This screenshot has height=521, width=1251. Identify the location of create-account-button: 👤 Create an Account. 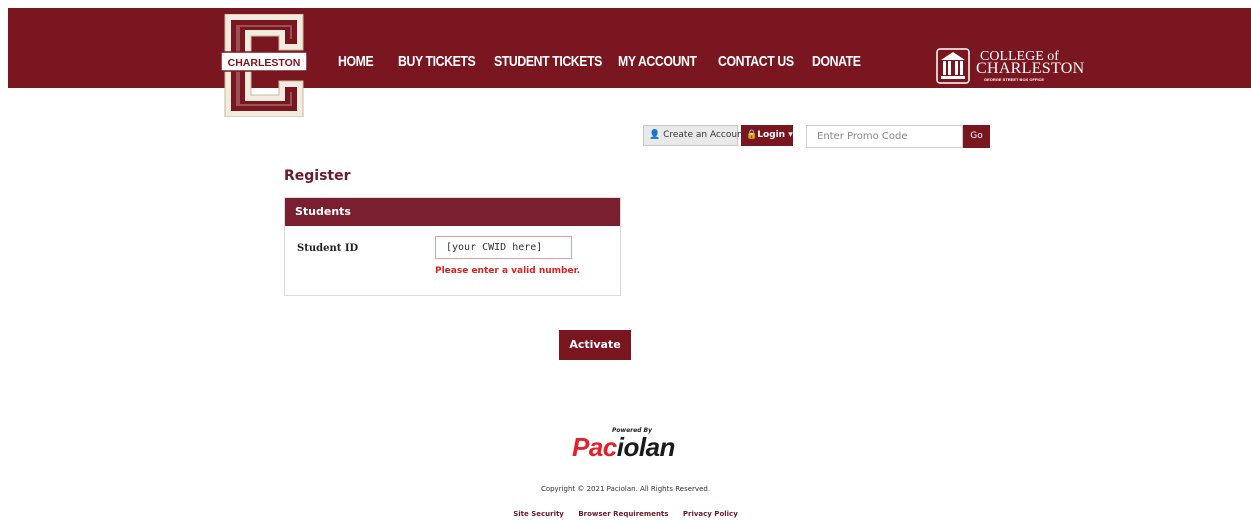
(694, 135).